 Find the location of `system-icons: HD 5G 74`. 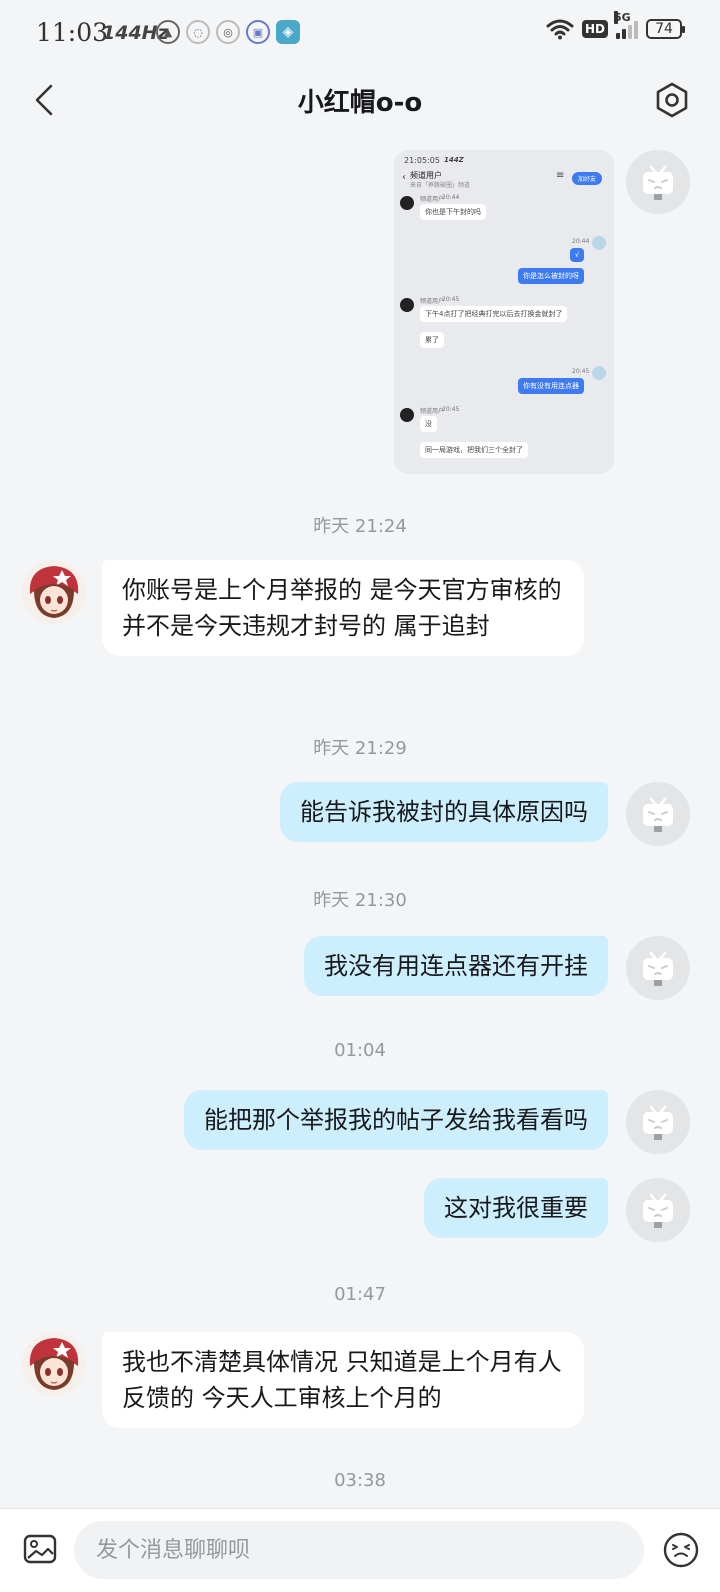

system-icons: HD 5G 74 is located at coordinates (615, 25).